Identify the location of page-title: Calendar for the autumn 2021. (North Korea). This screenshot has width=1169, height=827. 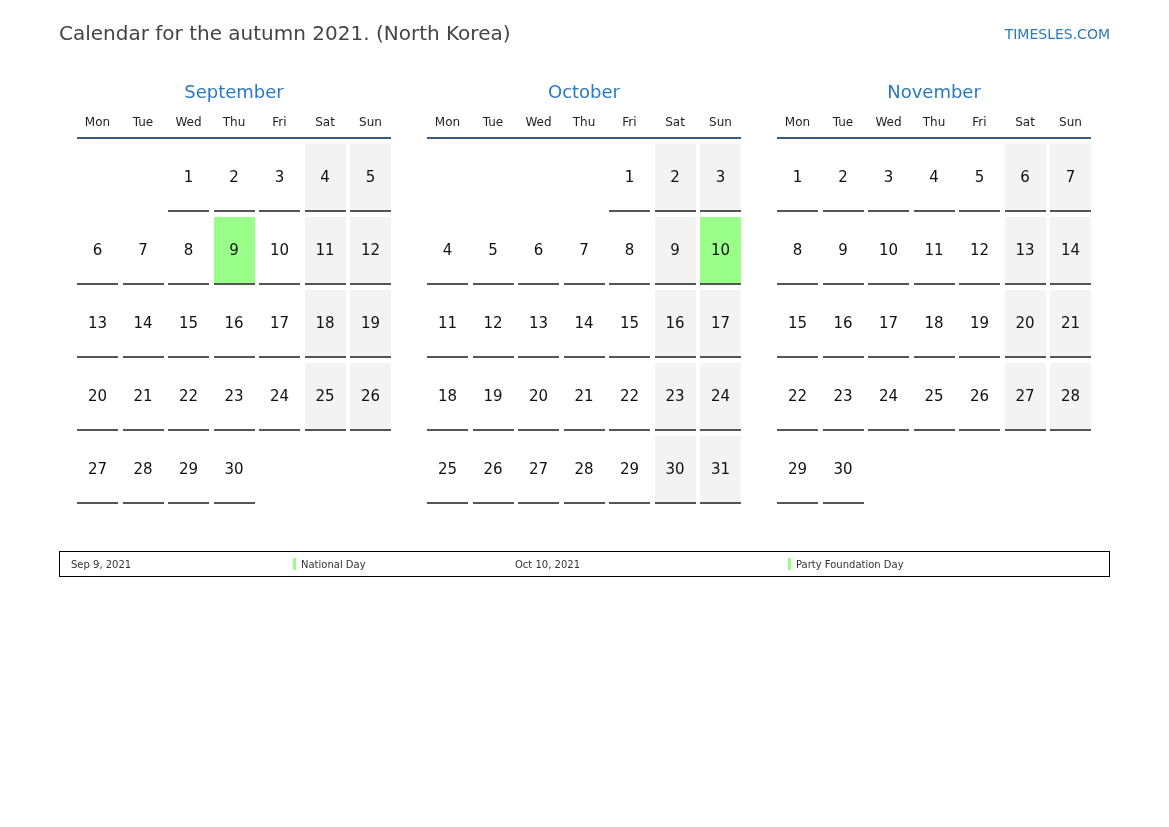
(285, 33).